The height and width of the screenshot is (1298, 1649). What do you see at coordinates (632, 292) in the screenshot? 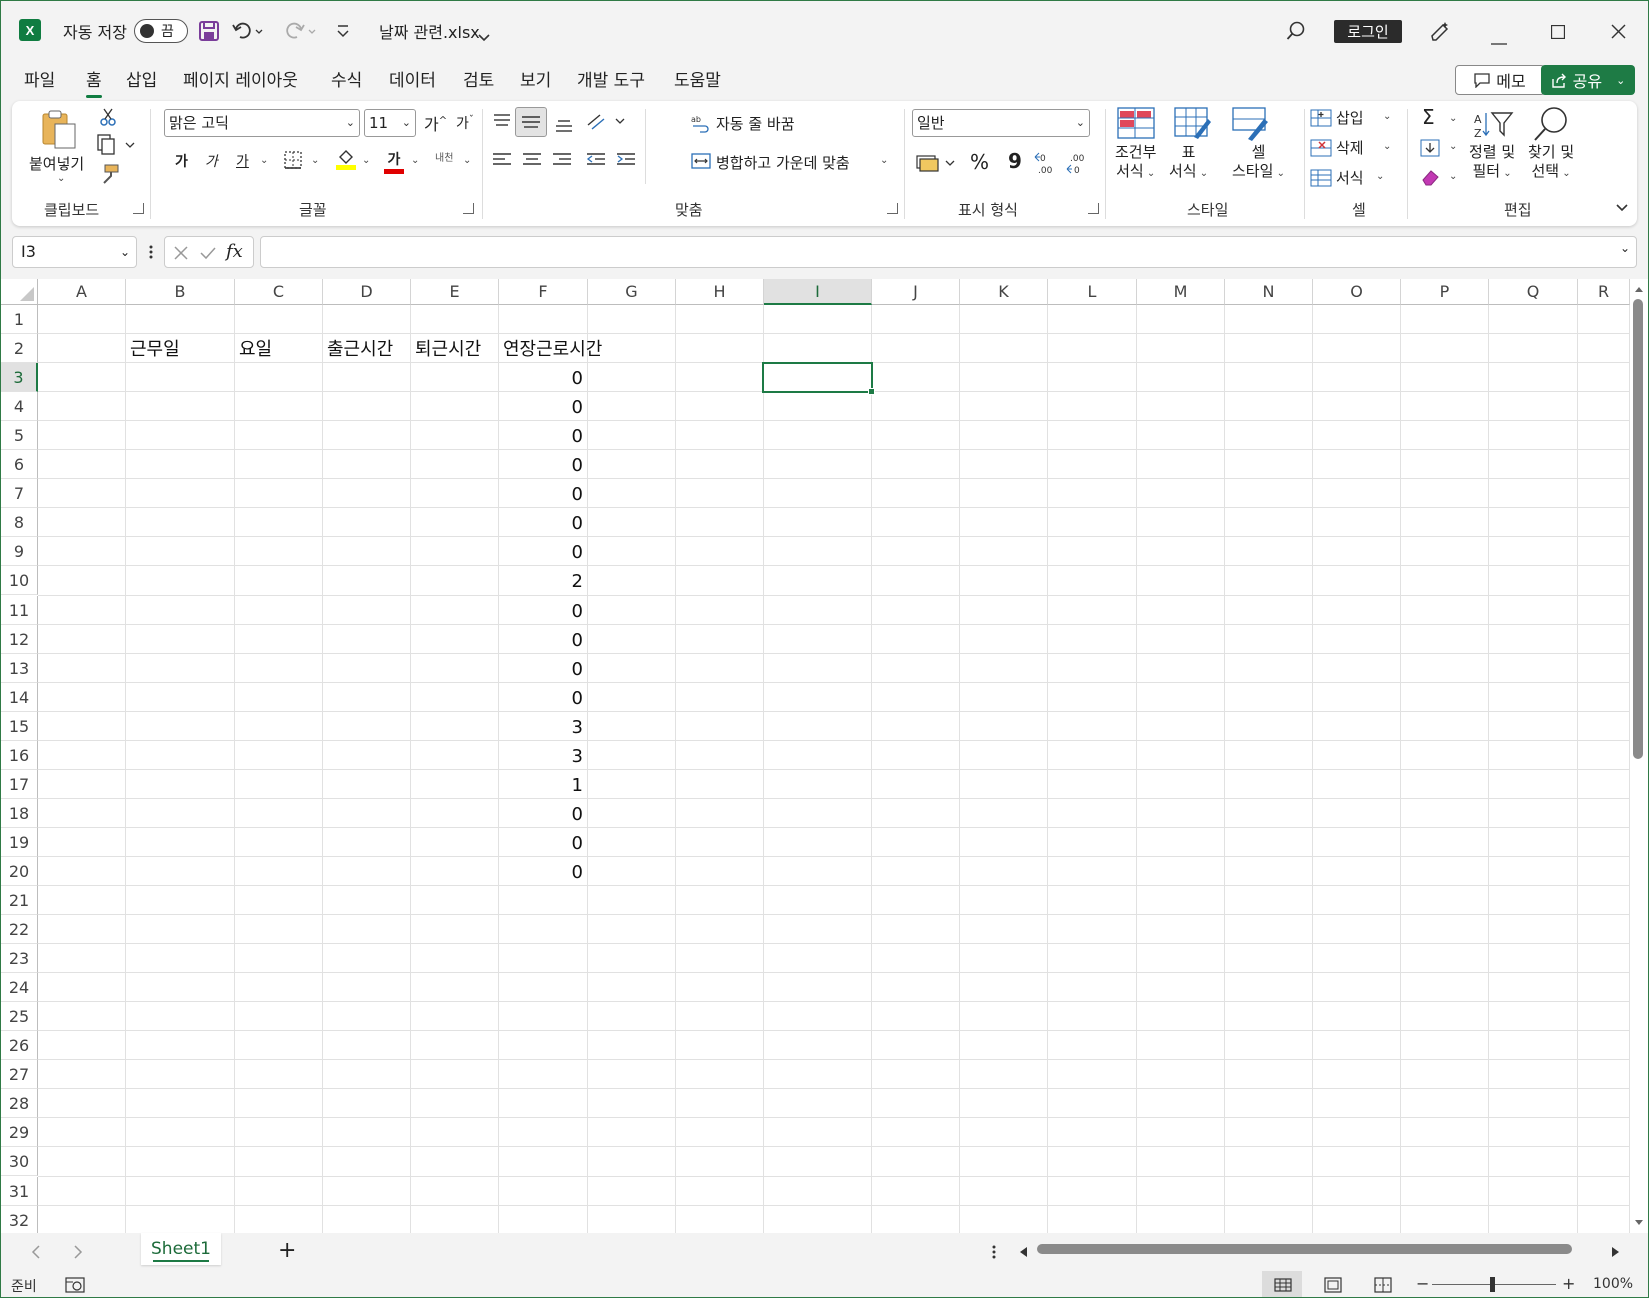
I see `column-header-g: G` at bounding box center [632, 292].